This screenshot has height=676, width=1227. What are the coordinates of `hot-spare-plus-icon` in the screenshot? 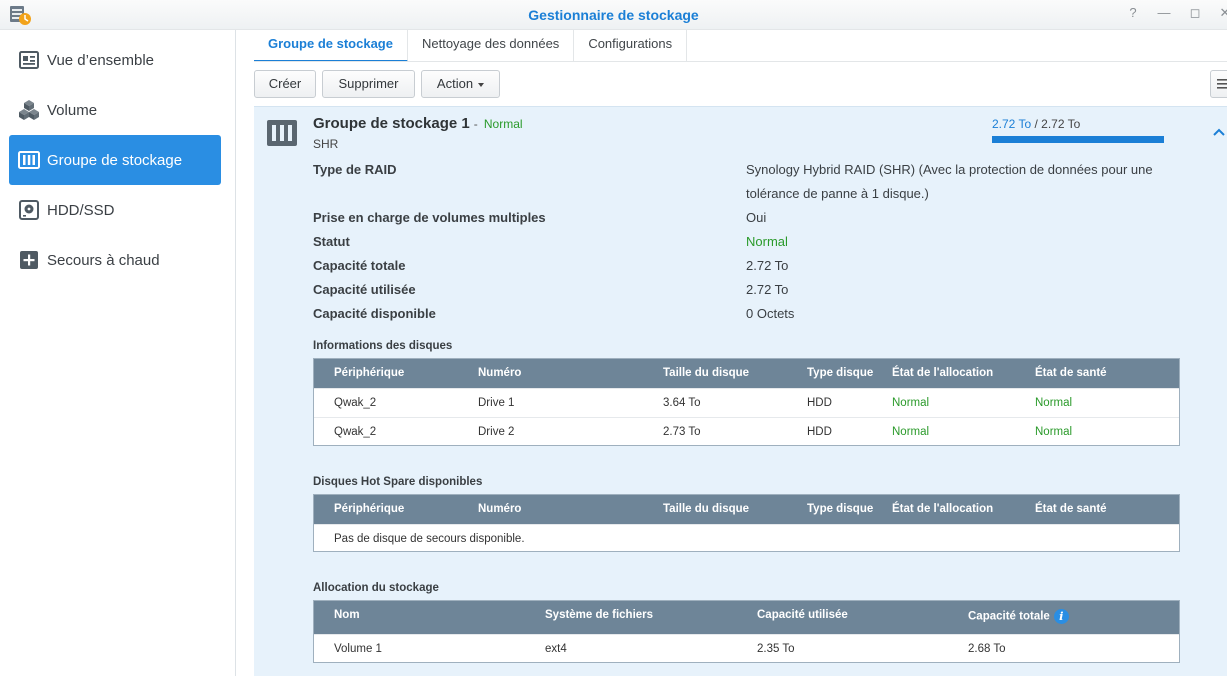 It's located at (29, 260).